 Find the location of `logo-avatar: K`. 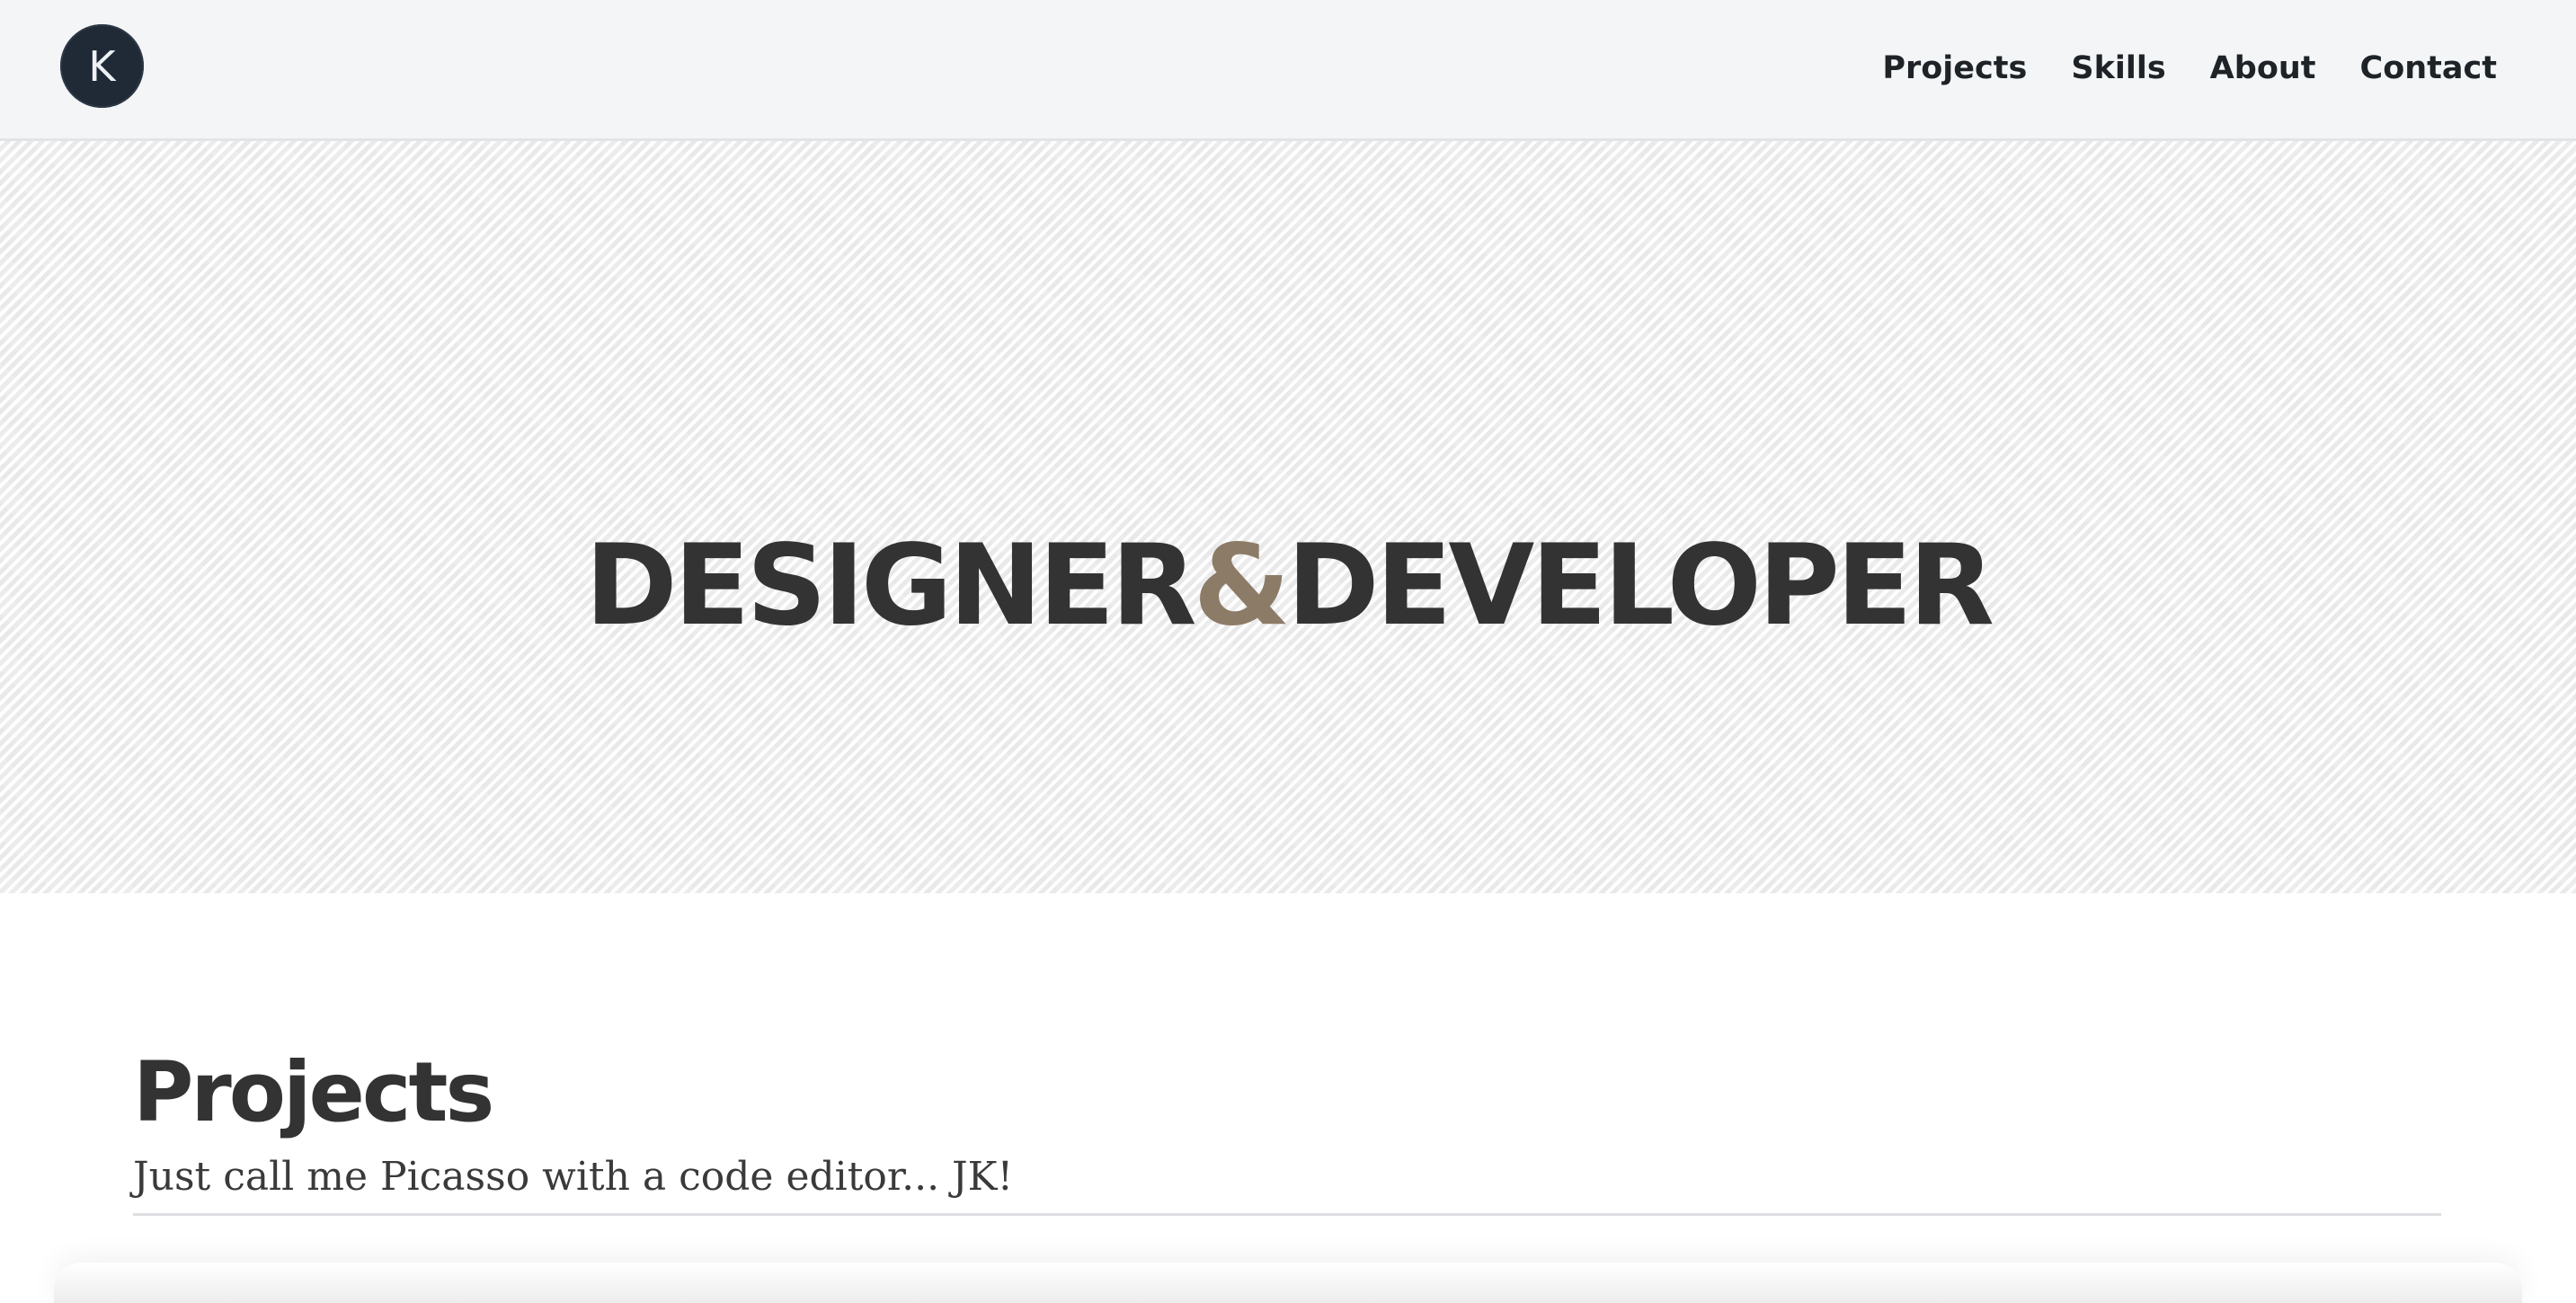

logo-avatar: K is located at coordinates (102, 66).